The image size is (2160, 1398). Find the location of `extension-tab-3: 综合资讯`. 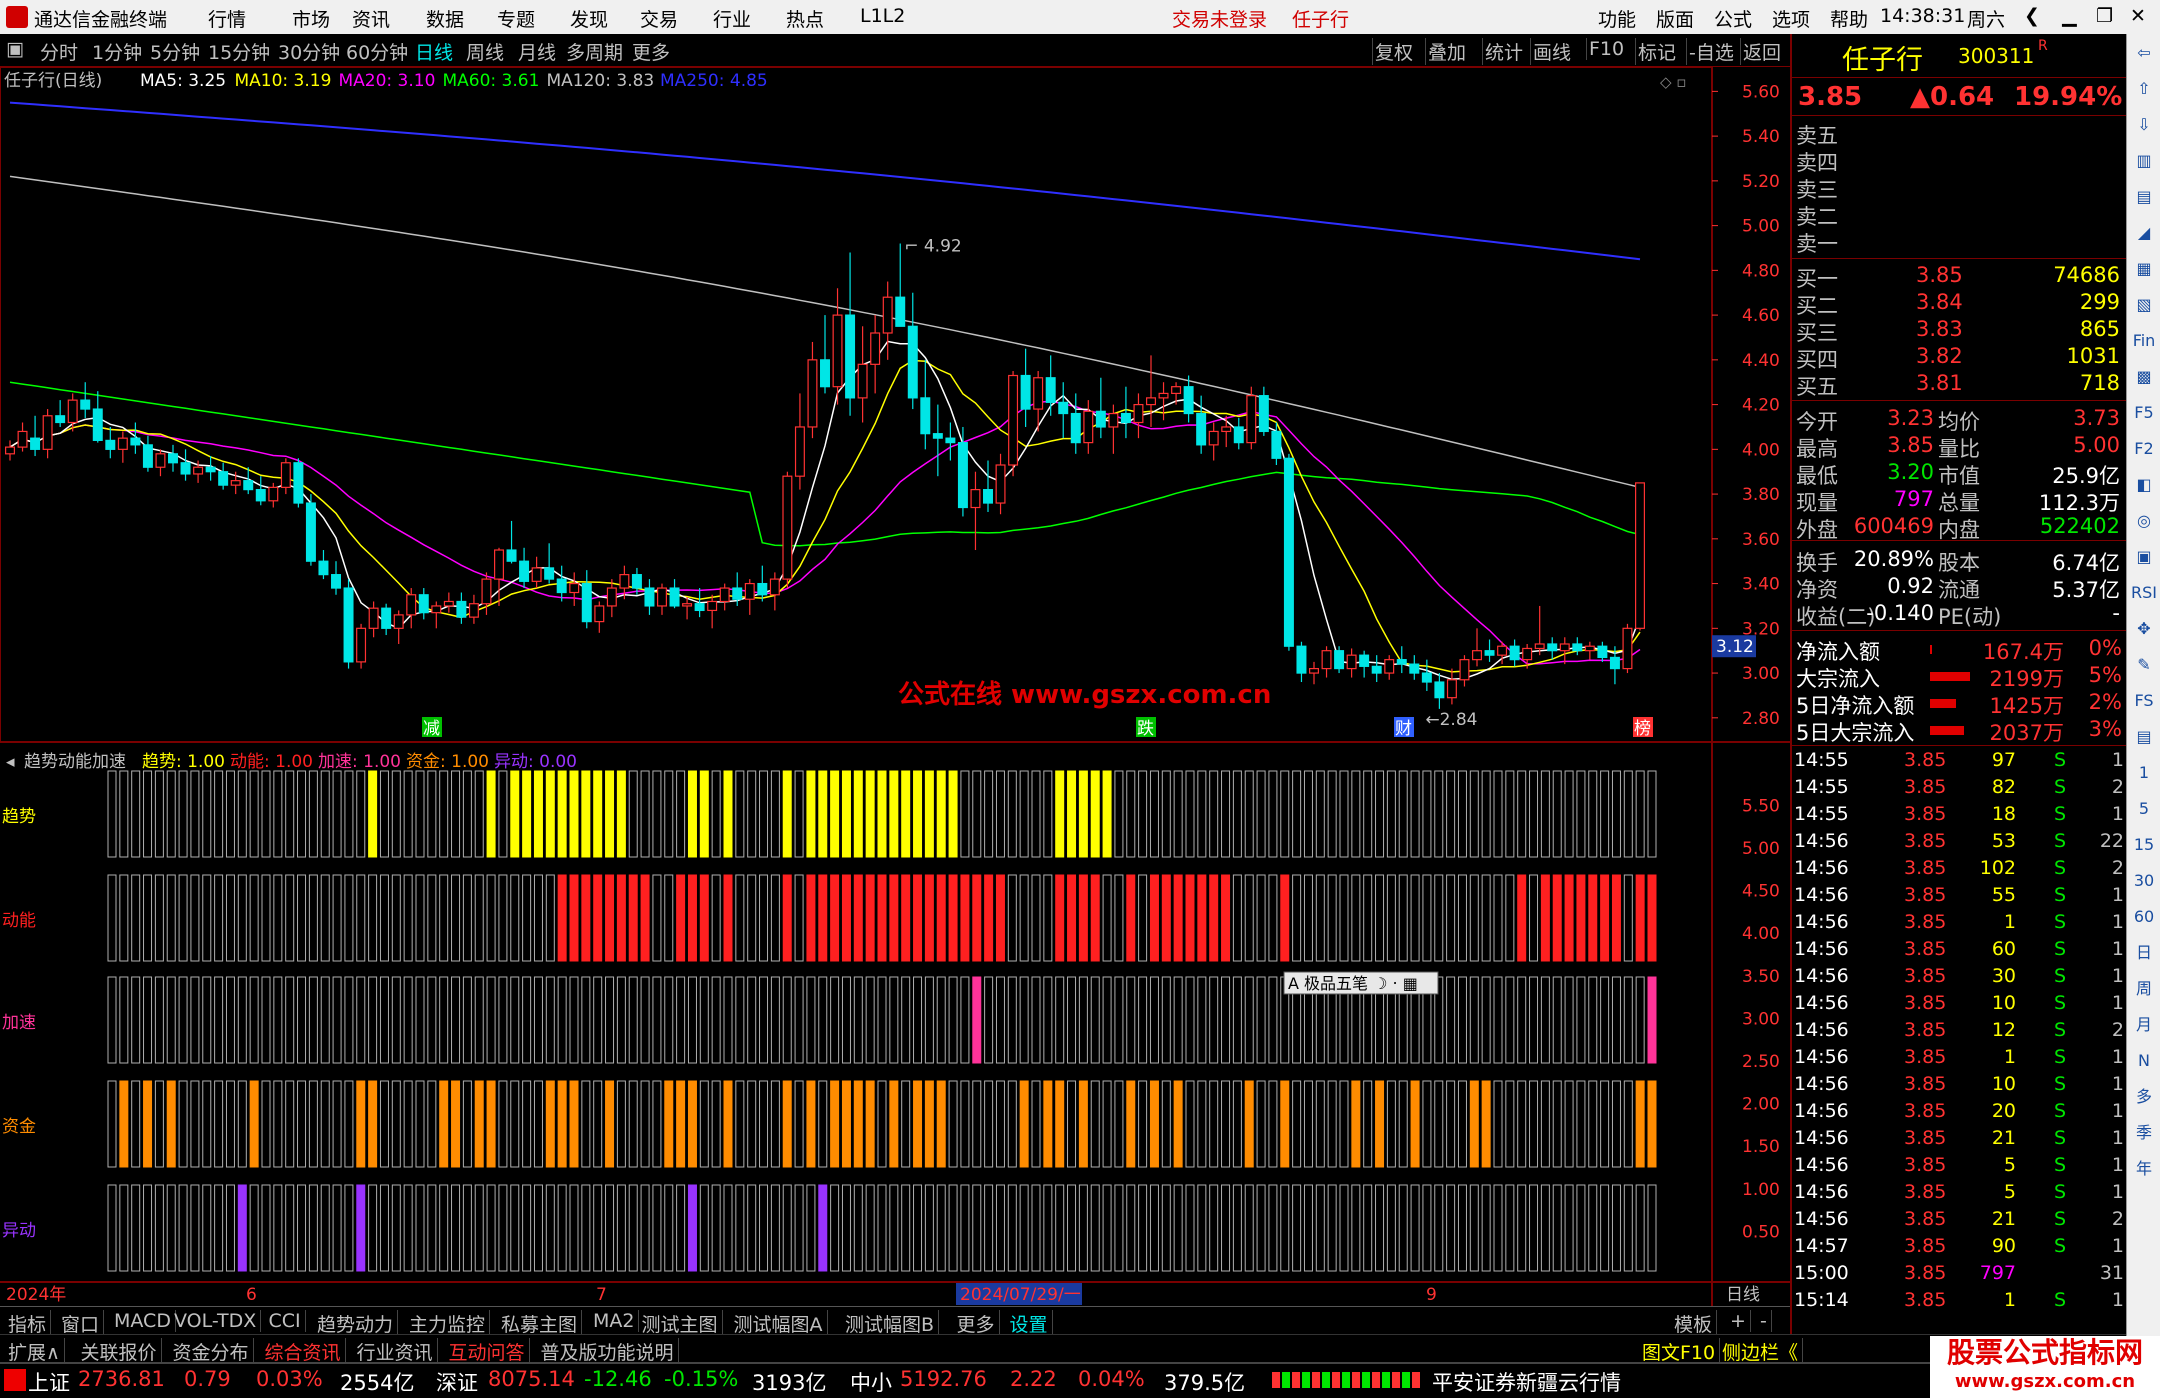

extension-tab-3: 综合资讯 is located at coordinates (303, 1351).